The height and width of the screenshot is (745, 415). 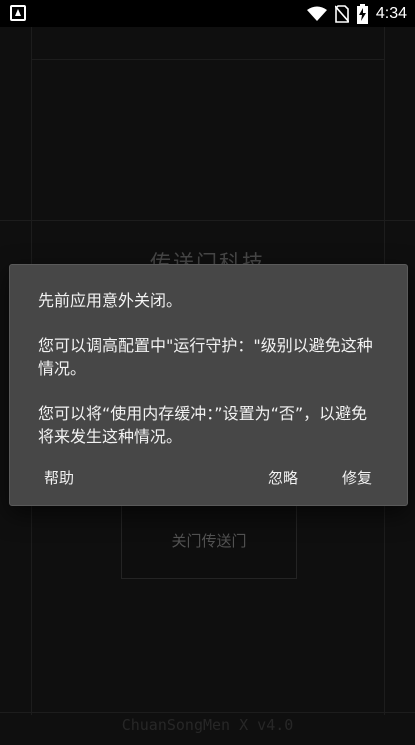 I want to click on dialog-paragraph: 您可以调高配置中"运行守护："级别以避免这种情况。, so click(x=205, y=357).